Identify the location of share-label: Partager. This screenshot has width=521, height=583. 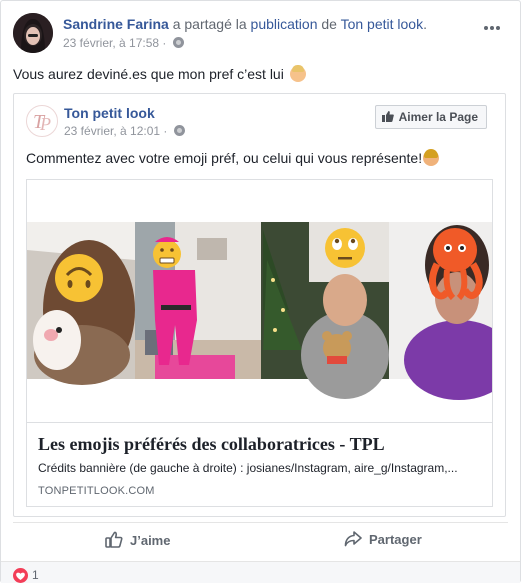
(395, 539).